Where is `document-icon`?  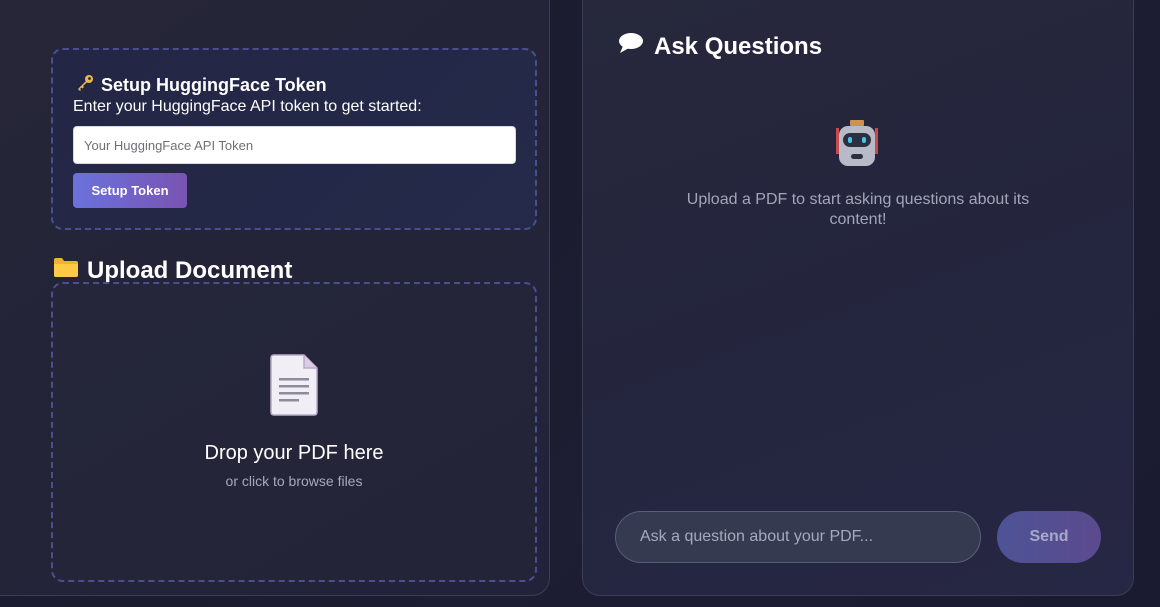
document-icon is located at coordinates (294, 385).